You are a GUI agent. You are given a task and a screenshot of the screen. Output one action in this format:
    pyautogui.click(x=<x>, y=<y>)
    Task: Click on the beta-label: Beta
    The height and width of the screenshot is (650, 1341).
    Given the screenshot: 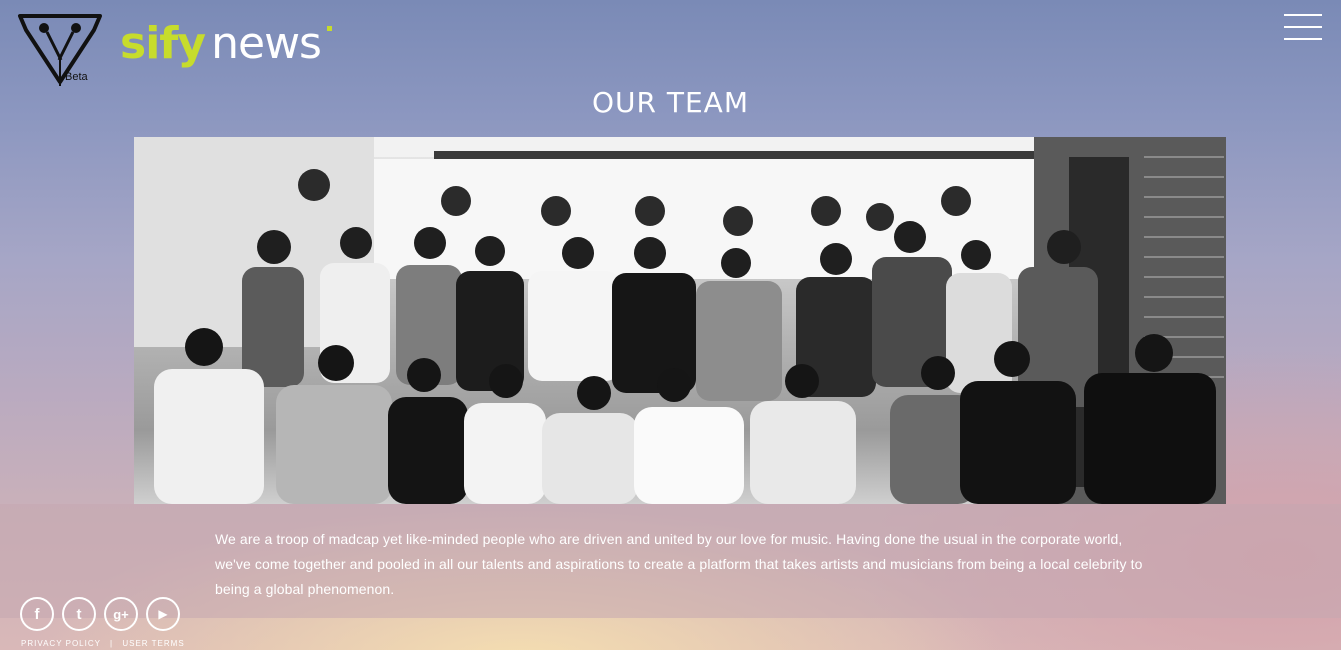 What is the action you would take?
    pyautogui.click(x=76, y=77)
    